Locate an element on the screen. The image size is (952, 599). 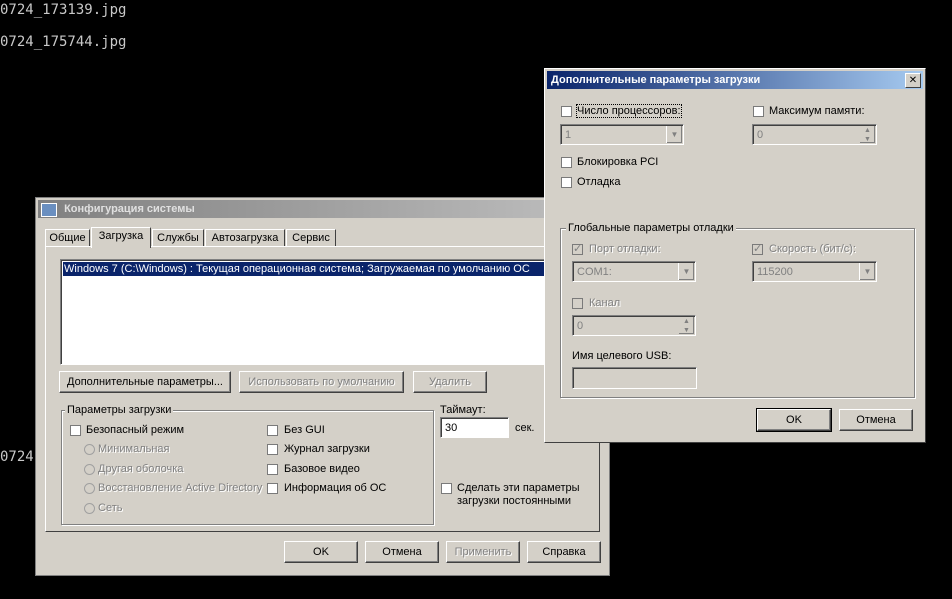
base-video-label: Базовое видео is located at coordinates (322, 469).